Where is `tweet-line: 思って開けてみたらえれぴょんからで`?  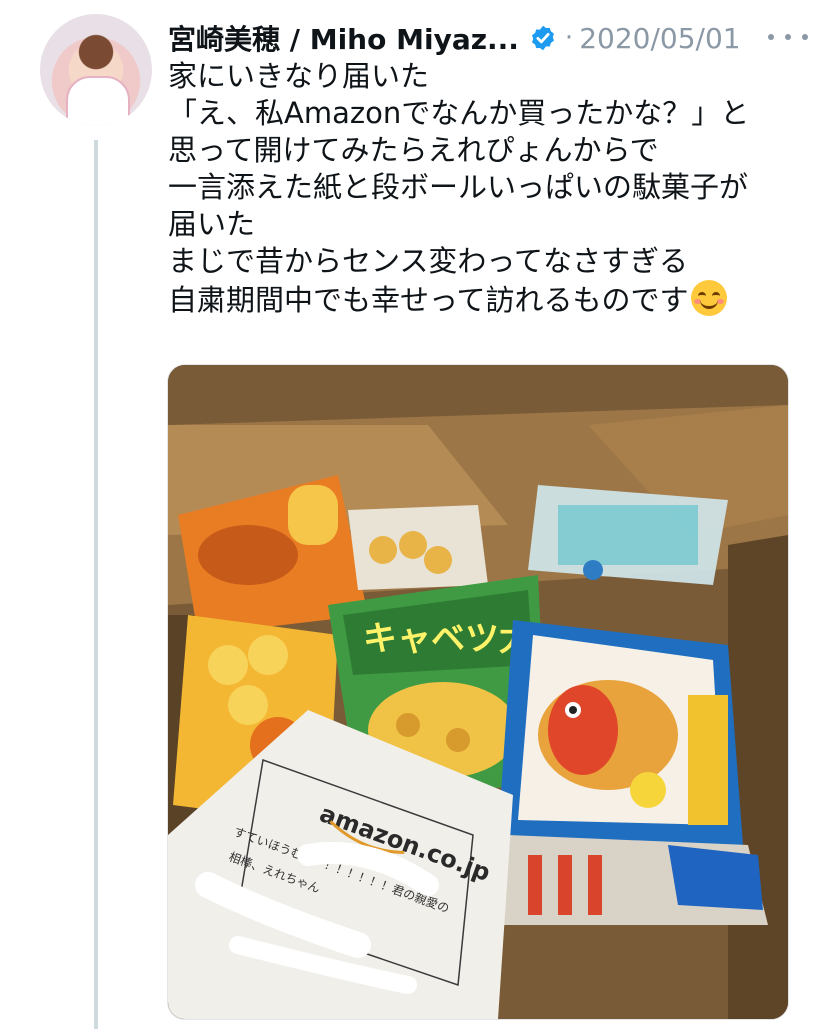 tweet-line: 思って開けてみたらえれぴょんからで is located at coordinates (413, 150).